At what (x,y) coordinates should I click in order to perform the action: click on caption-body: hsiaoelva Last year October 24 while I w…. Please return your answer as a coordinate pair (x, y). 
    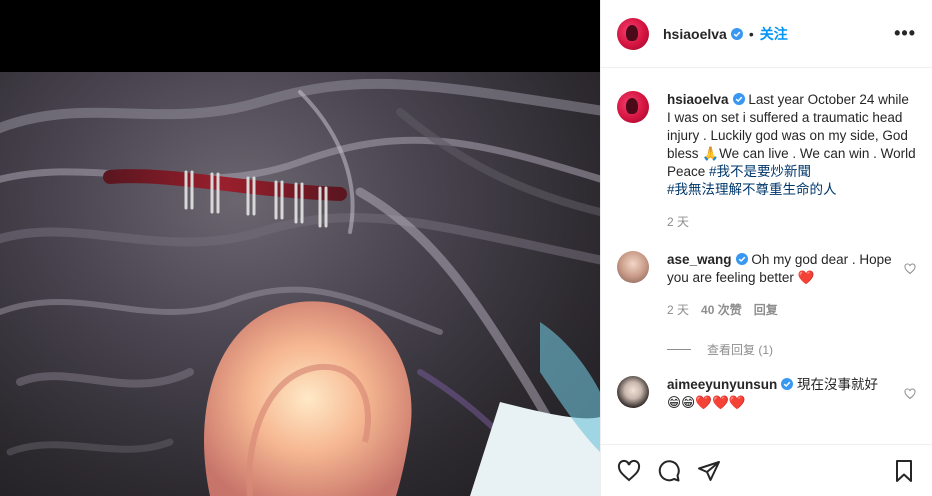
    Looking at the image, I should click on (791, 161).